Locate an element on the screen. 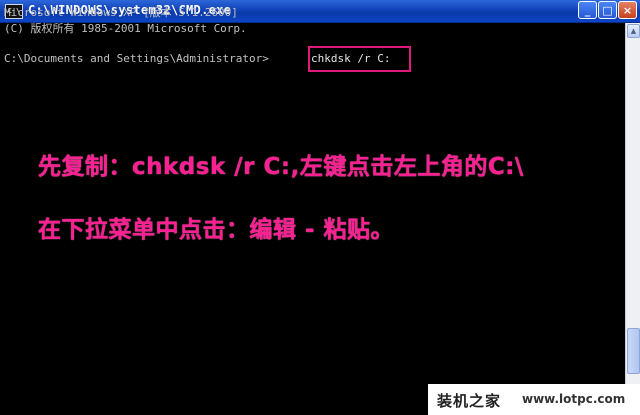  instruction-line-1: 先复制：chkdsk /r C:,左键点击左上角的C:\ is located at coordinates (281, 167).